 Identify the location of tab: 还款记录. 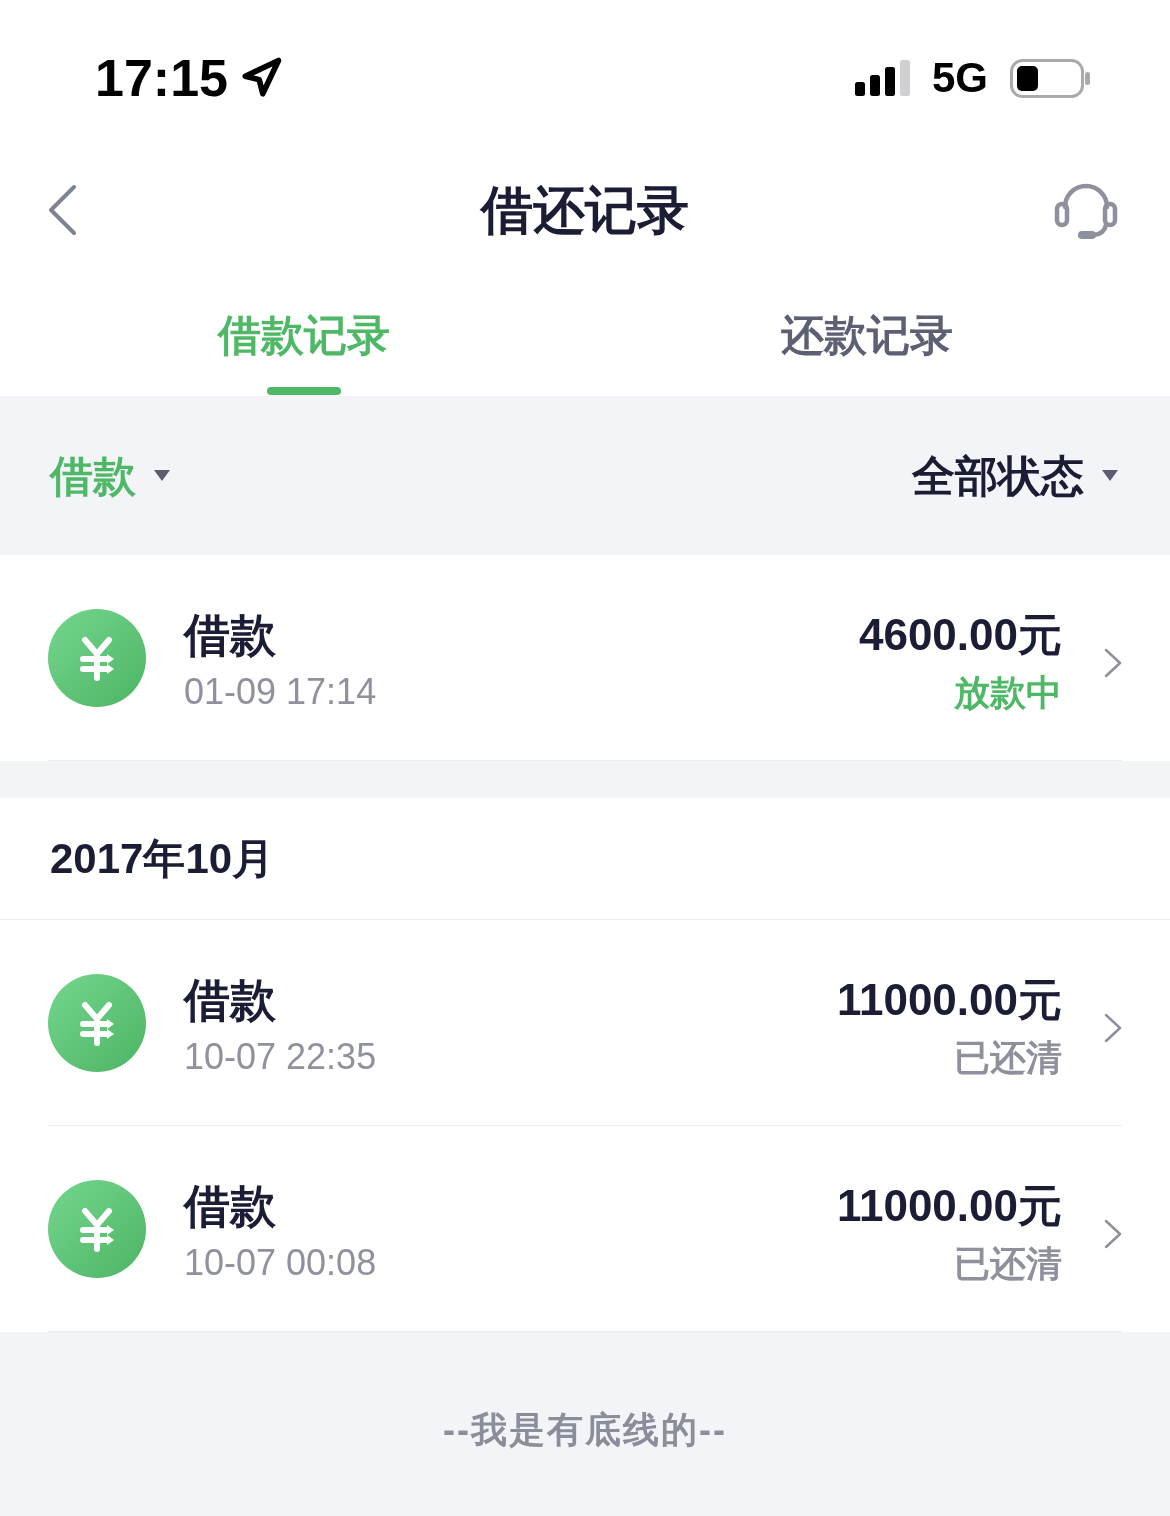
(866, 333).